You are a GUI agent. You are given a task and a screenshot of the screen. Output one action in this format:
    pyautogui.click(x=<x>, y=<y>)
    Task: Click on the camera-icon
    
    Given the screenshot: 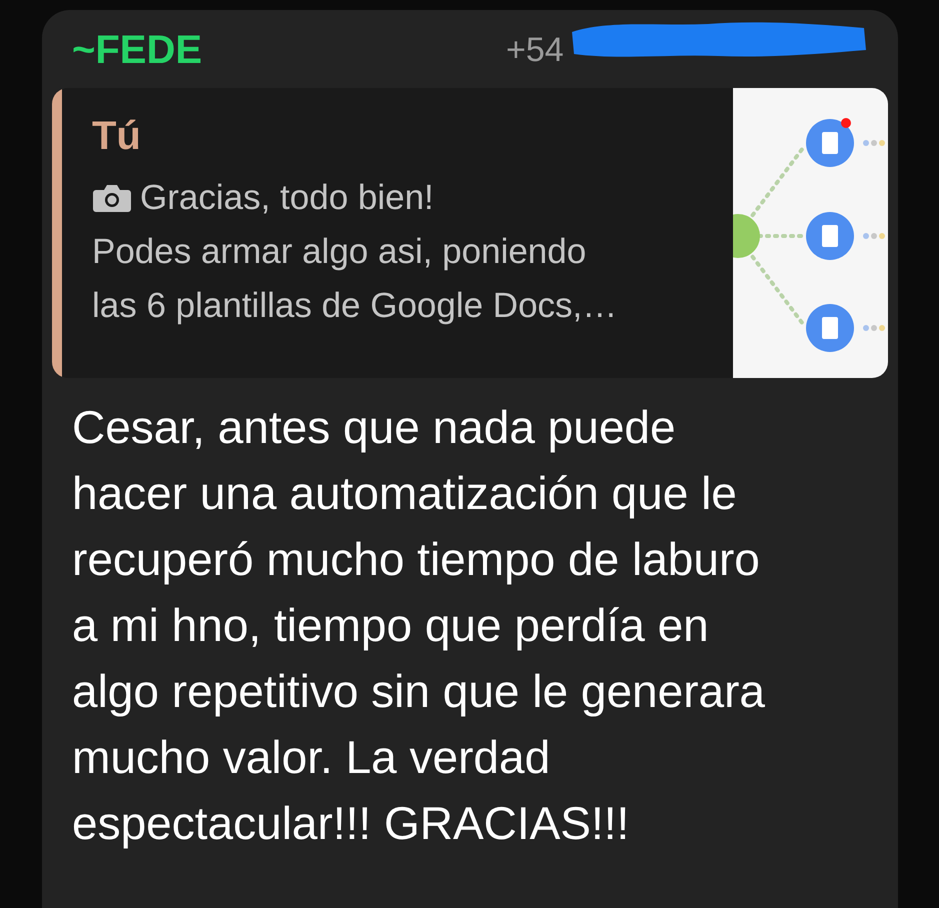 What is the action you would take?
    pyautogui.click(x=112, y=198)
    